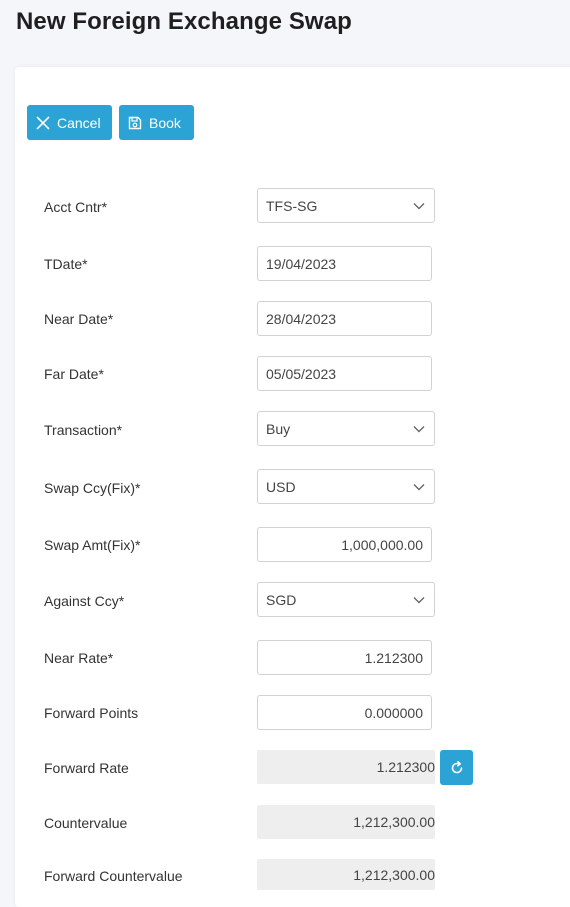 Image resolution: width=570 pixels, height=907 pixels. I want to click on far-date-label: Far Date*, so click(74, 374).